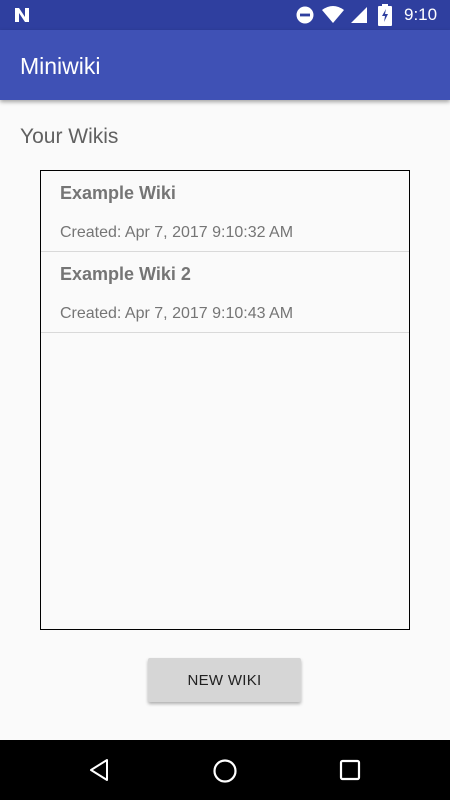 The width and height of the screenshot is (450, 800). I want to click on wifi-icon, so click(333, 14).